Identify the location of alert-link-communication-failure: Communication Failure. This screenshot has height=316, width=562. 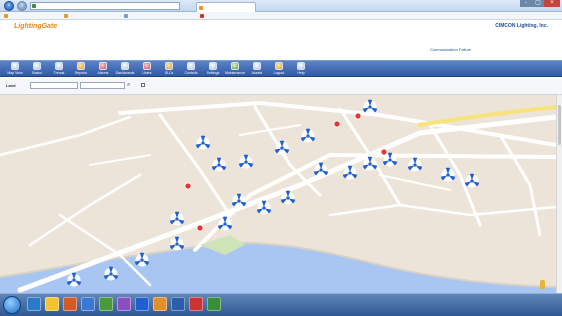
(450, 49).